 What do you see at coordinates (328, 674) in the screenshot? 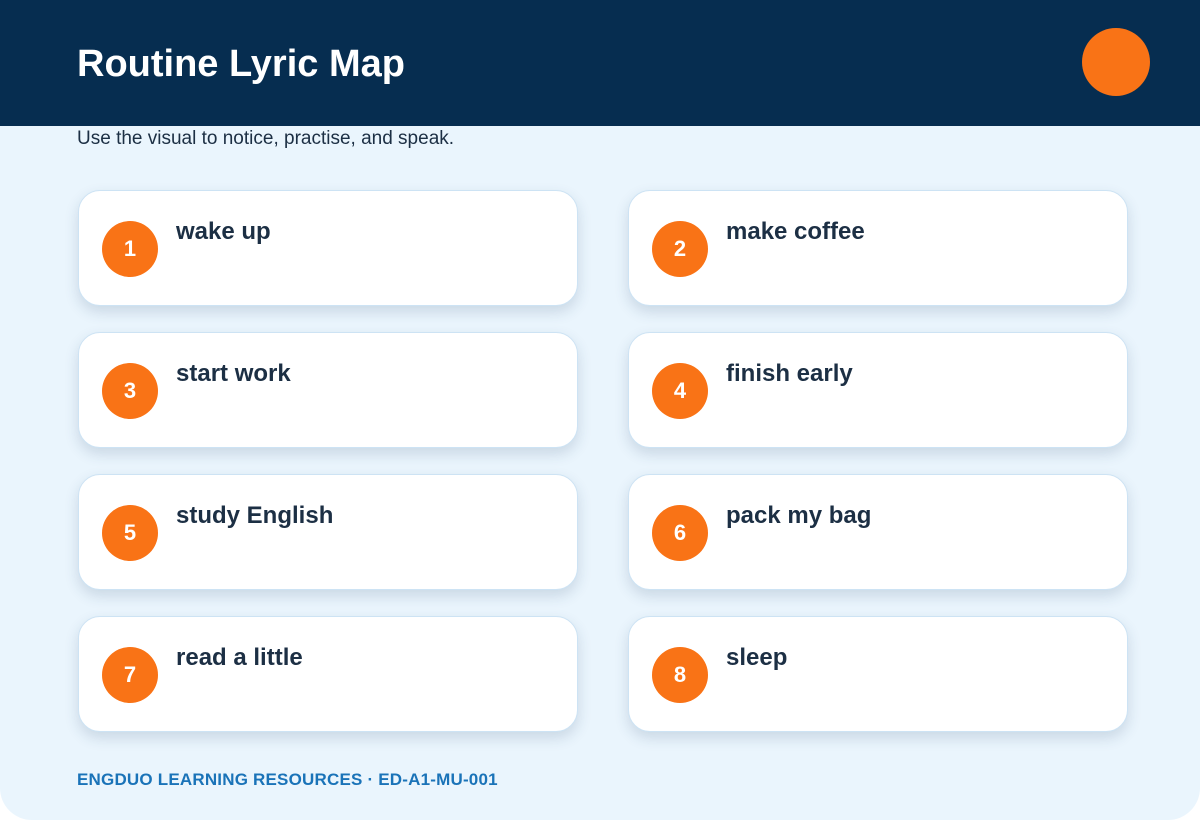
I see `routine-card: 7 read a little` at bounding box center [328, 674].